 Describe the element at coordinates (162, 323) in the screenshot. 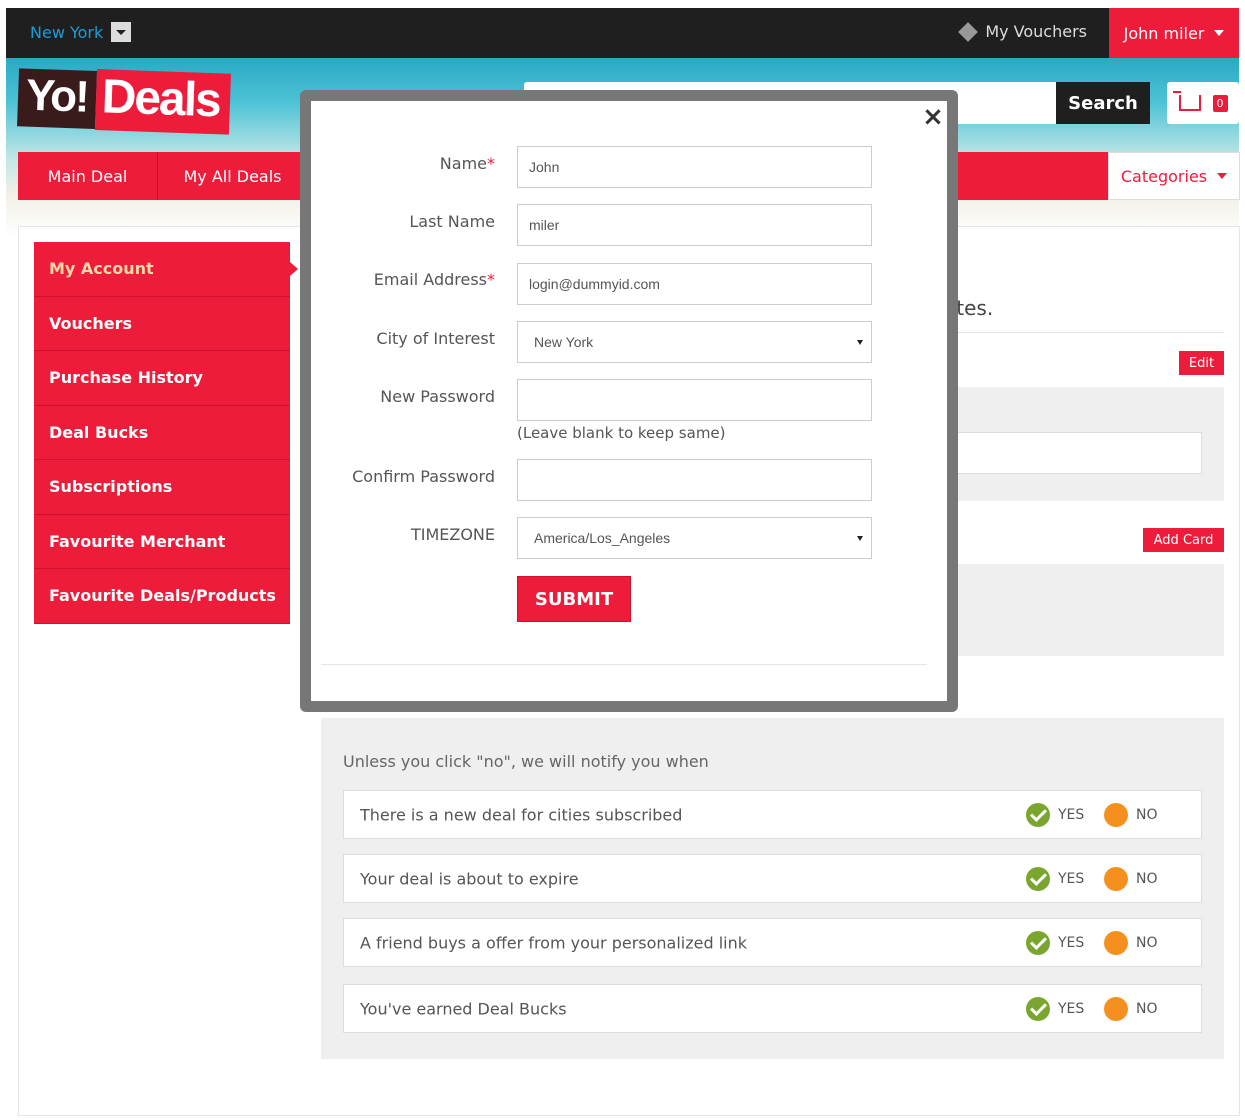

I see `sidebar-item-vouchers: Vouchers` at that location.